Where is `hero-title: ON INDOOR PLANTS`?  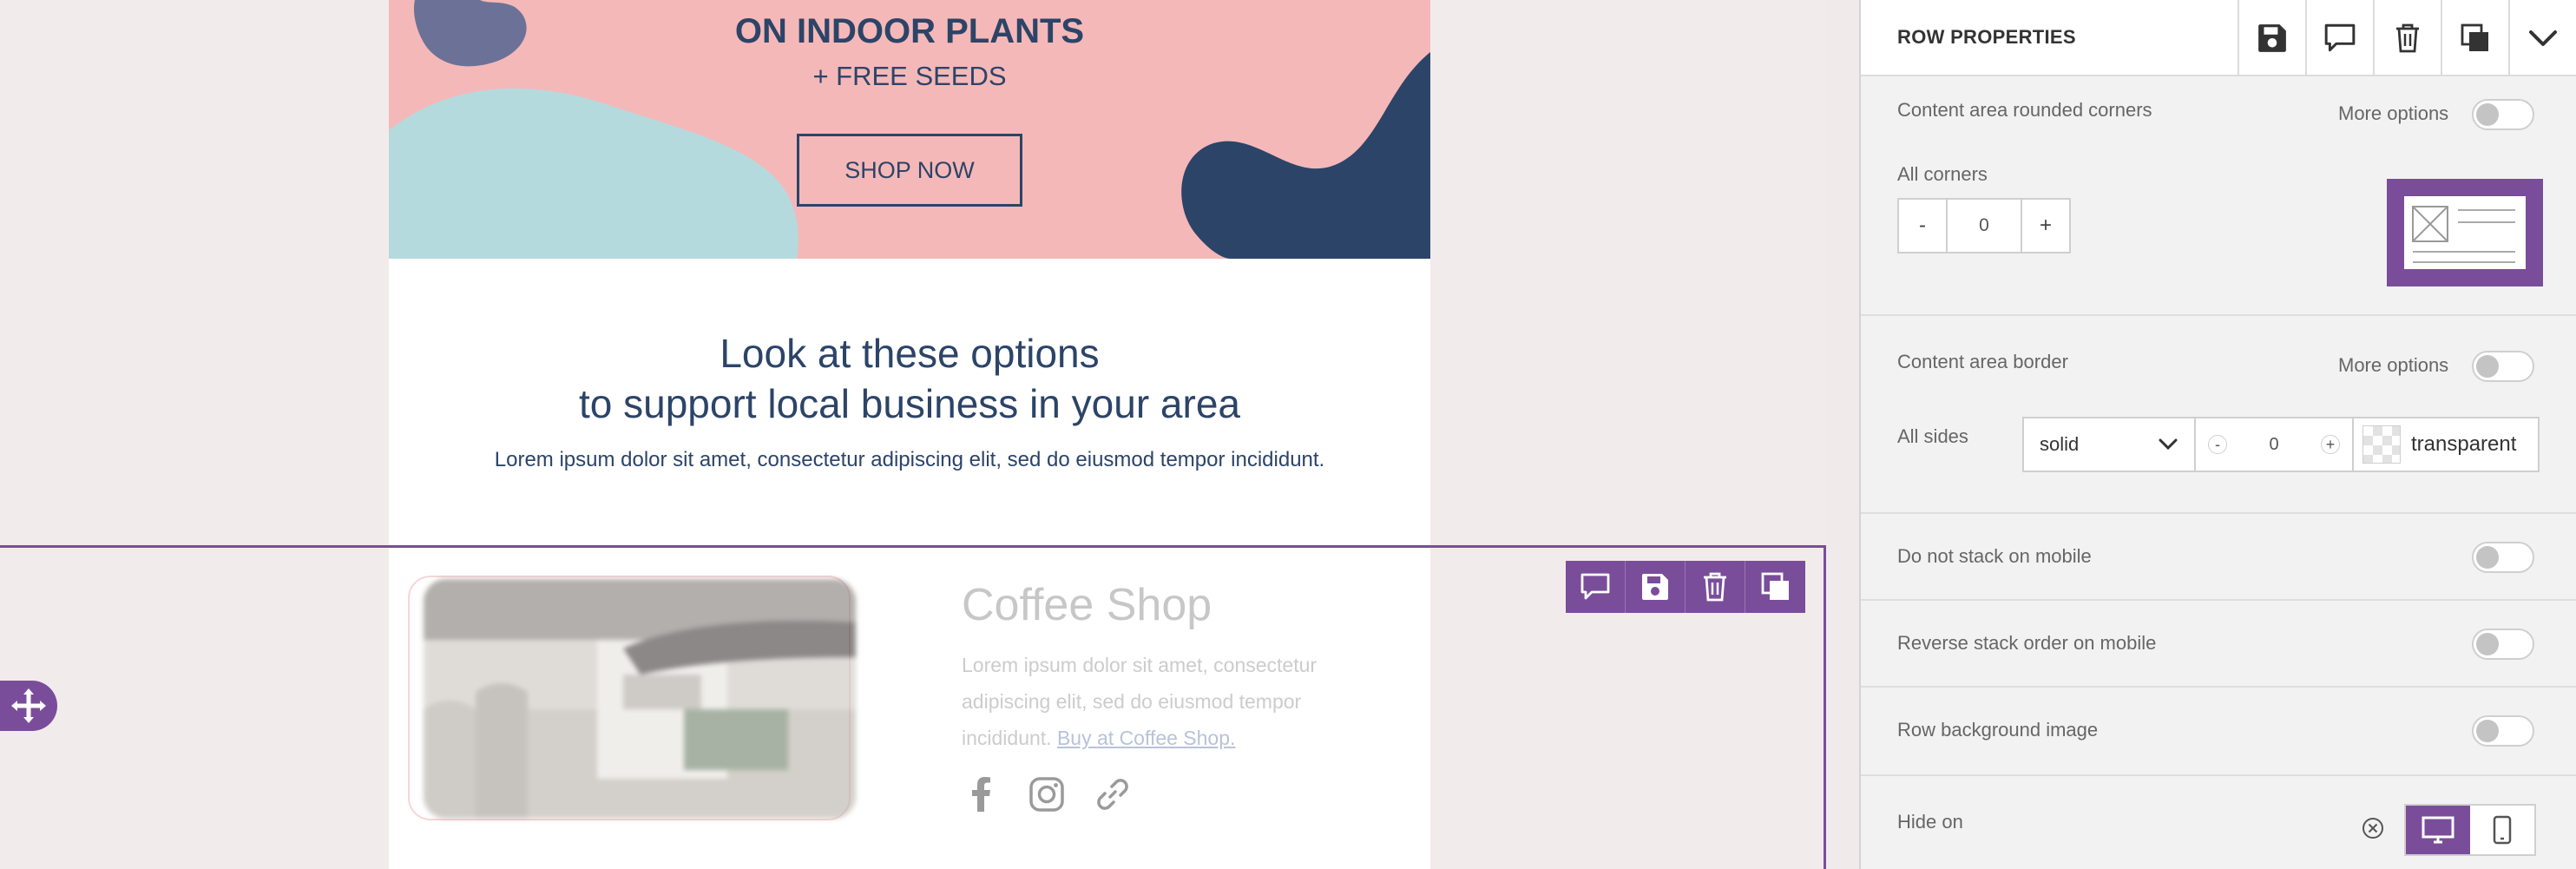
hero-title: ON INDOOR PLANTS is located at coordinates (909, 31).